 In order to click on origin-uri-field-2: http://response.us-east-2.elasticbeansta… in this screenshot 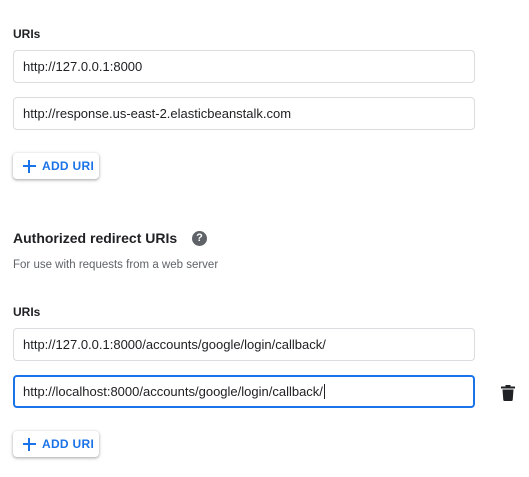, I will do `click(244, 113)`.